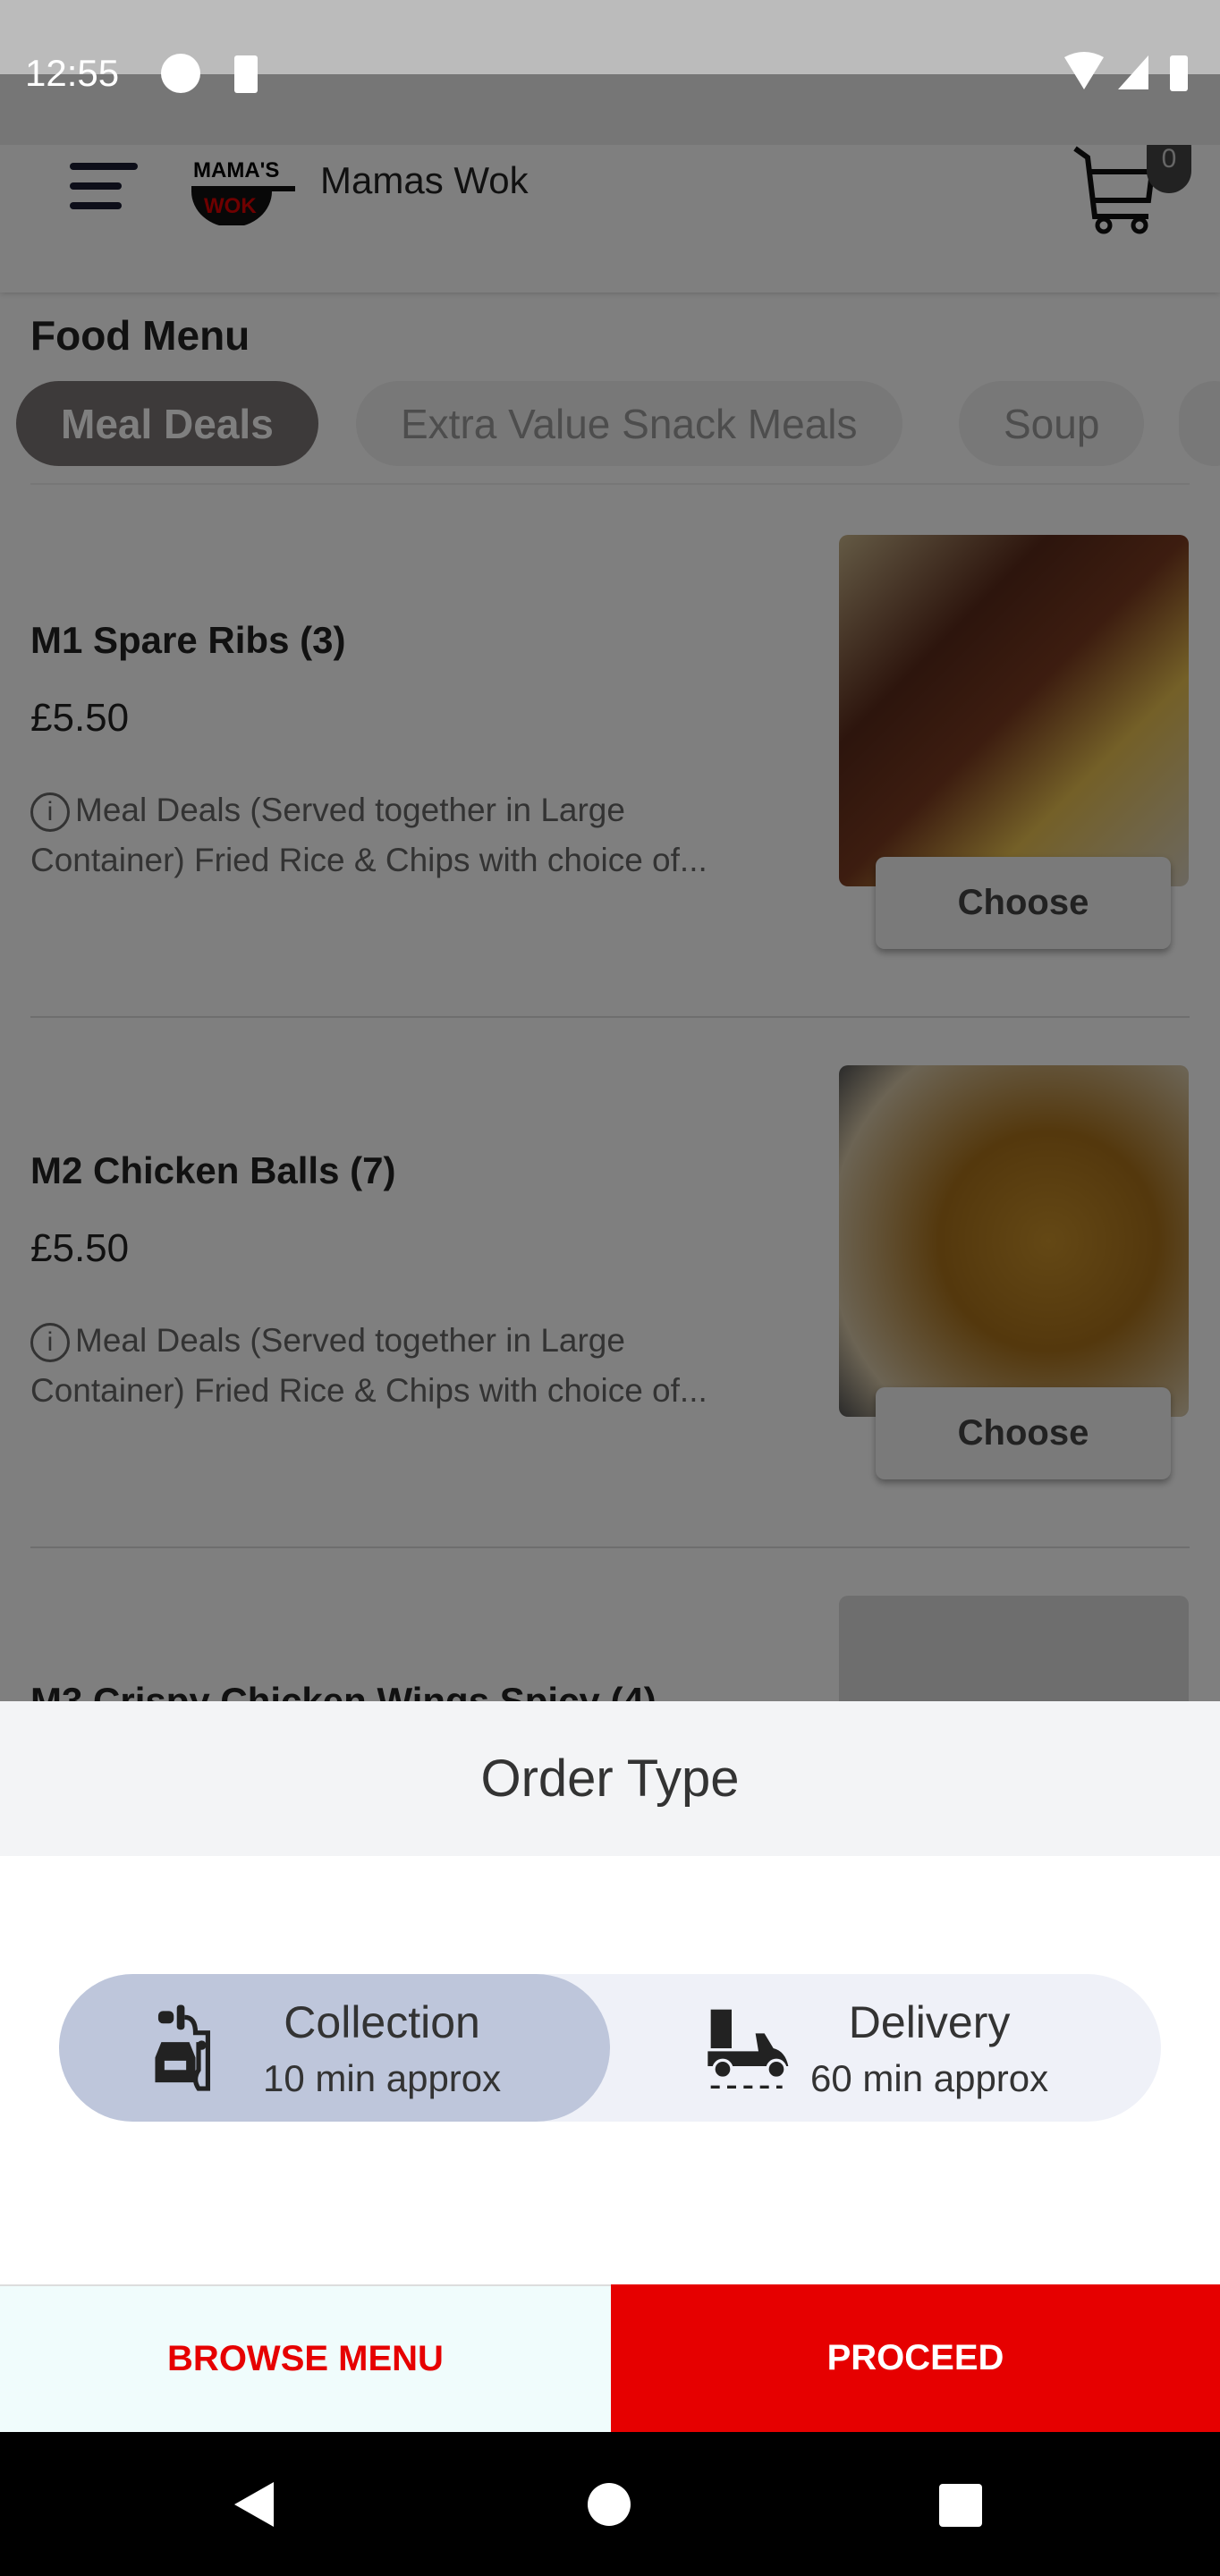 Image resolution: width=1220 pixels, height=2576 pixels. I want to click on option-time: 10 min approx, so click(382, 2077).